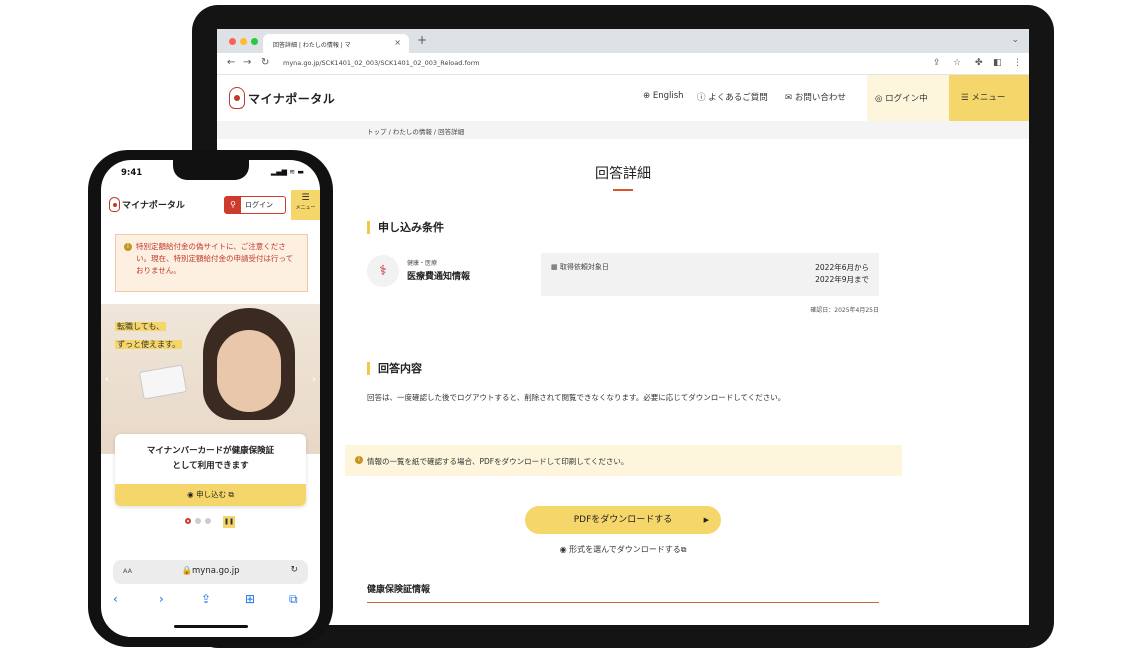 This screenshot has width=1140, height=653. I want to click on confirm-date: 確認日：2025年4月25日, so click(844, 310).